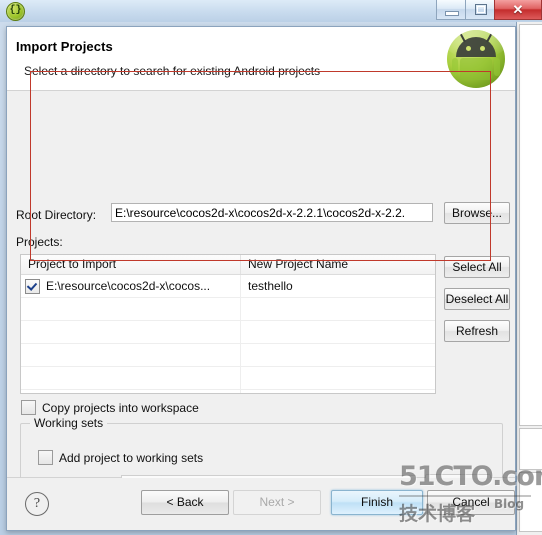 The image size is (542, 535). I want to click on close-button: ✕, so click(518, 10).